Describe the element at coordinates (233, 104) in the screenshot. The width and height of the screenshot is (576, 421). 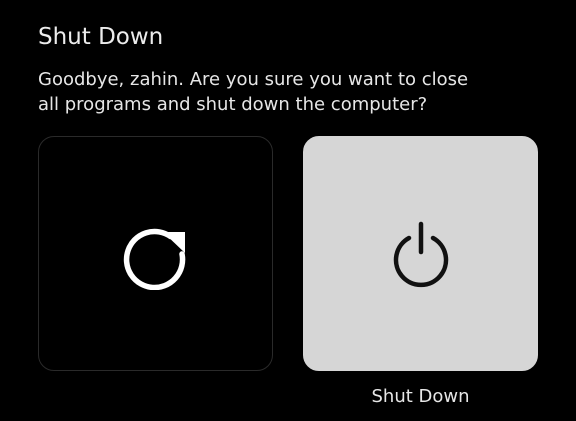
I see `dialog-message-line-2: all programs and shut down the computer?` at that location.